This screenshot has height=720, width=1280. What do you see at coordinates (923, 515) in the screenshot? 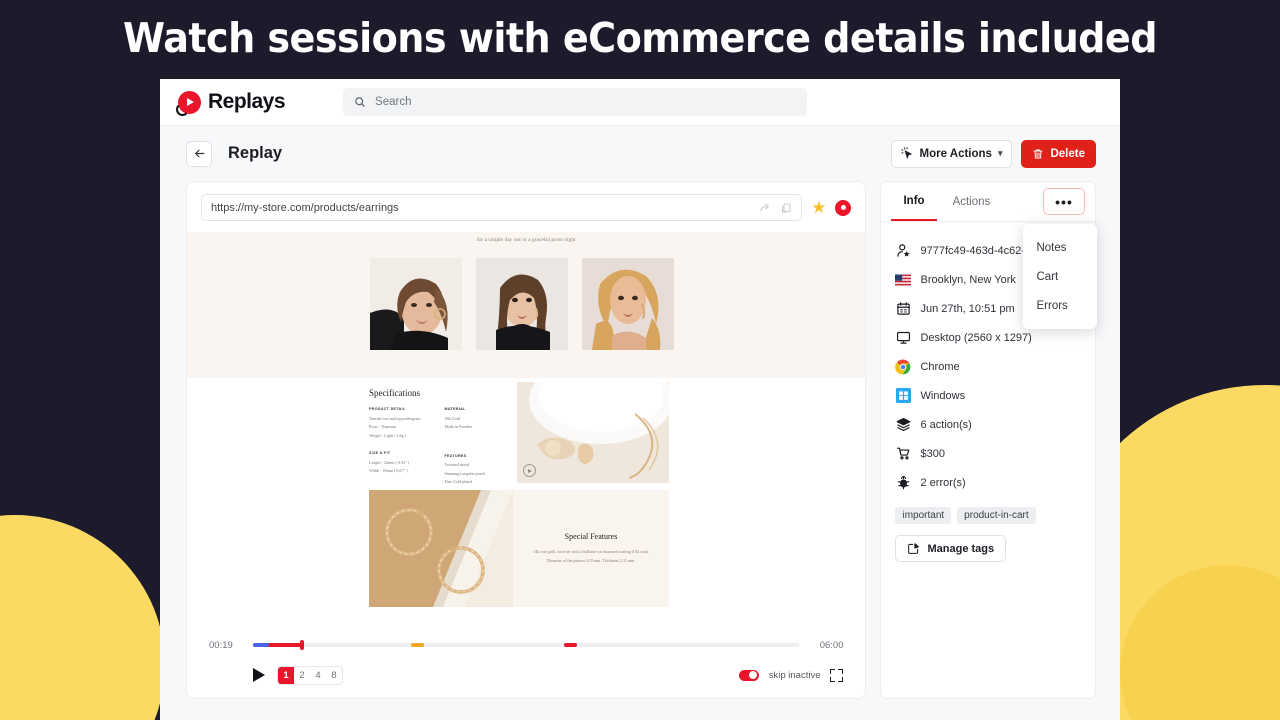
I see `tag-important: important` at bounding box center [923, 515].